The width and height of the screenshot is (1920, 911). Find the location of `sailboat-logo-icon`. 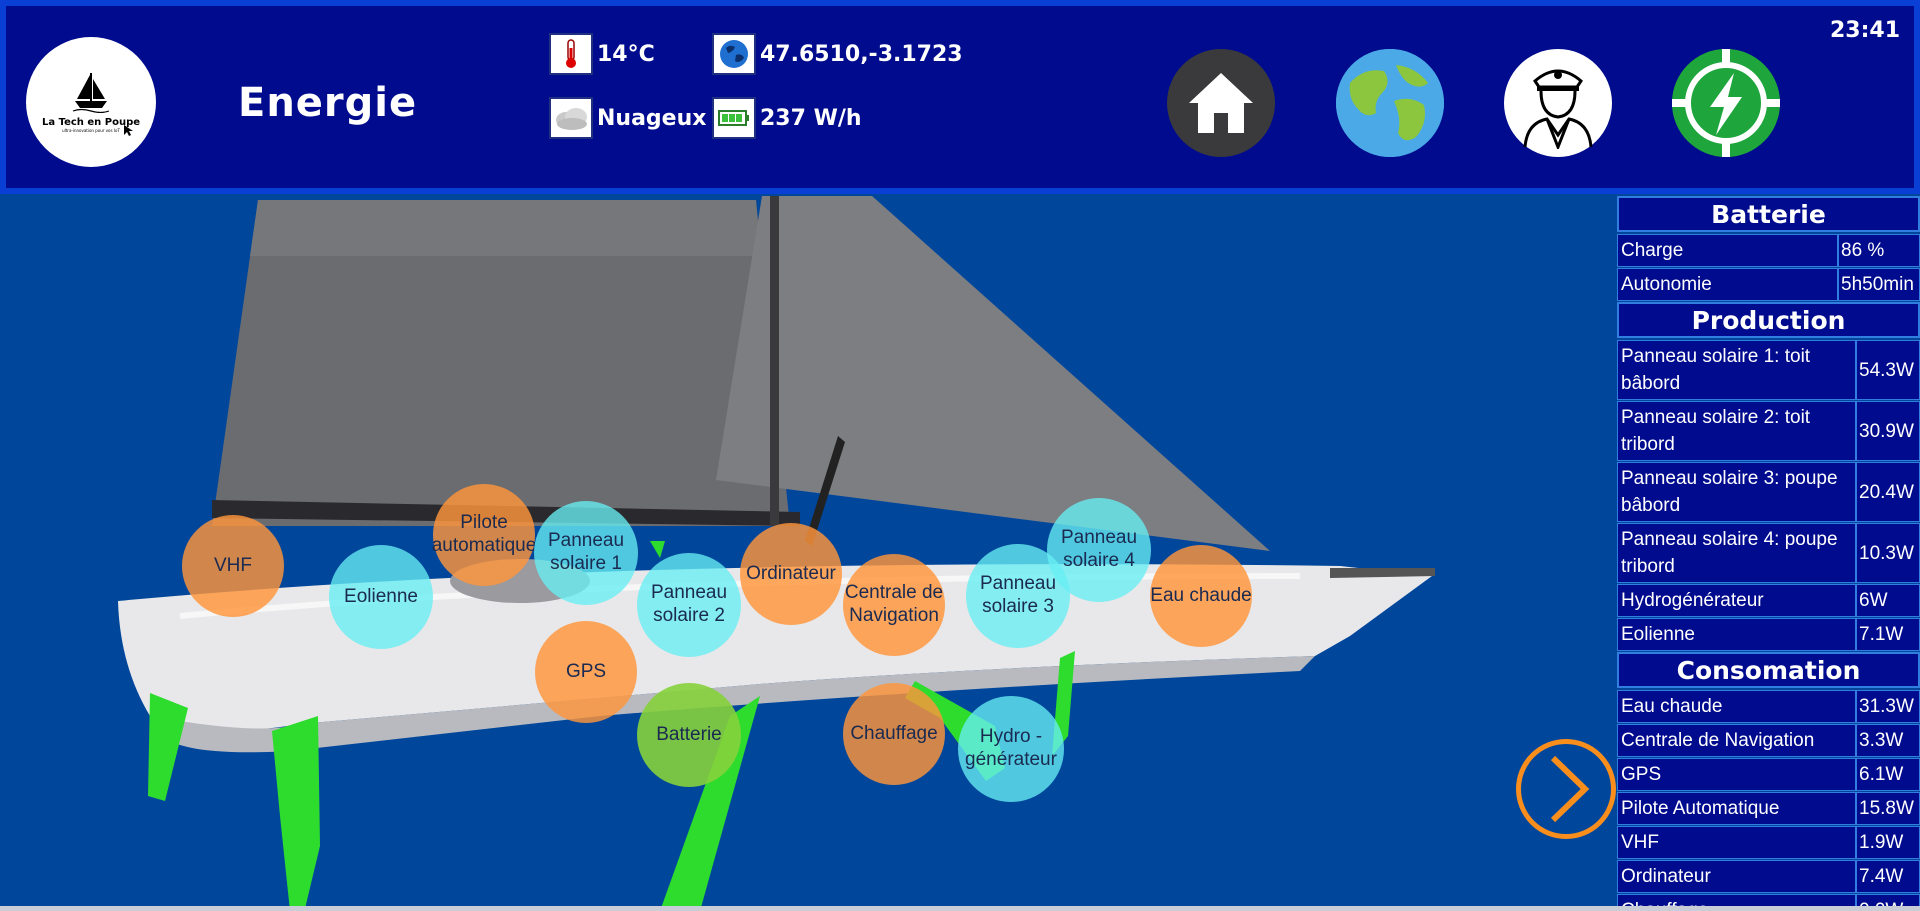

sailboat-logo-icon is located at coordinates (91, 93).